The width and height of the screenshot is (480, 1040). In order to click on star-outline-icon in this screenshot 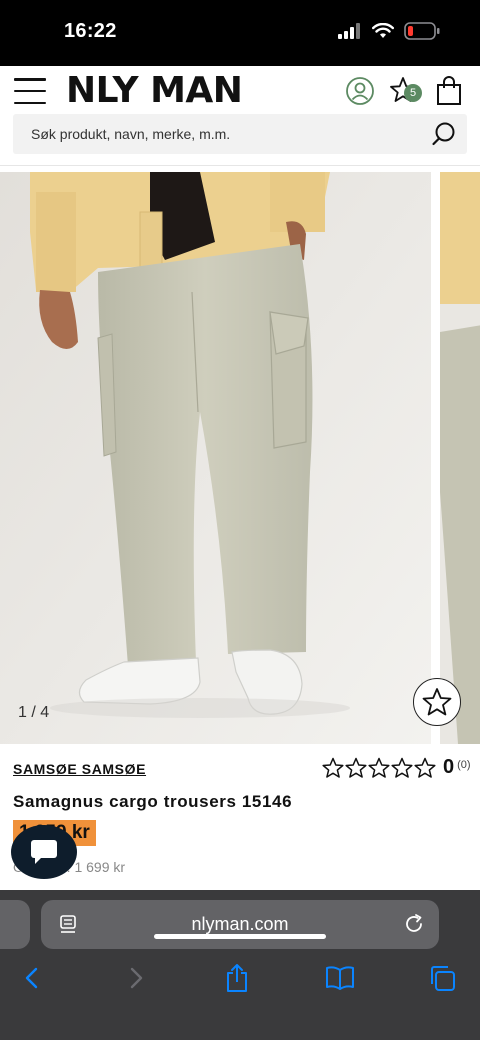, I will do `click(437, 702)`.